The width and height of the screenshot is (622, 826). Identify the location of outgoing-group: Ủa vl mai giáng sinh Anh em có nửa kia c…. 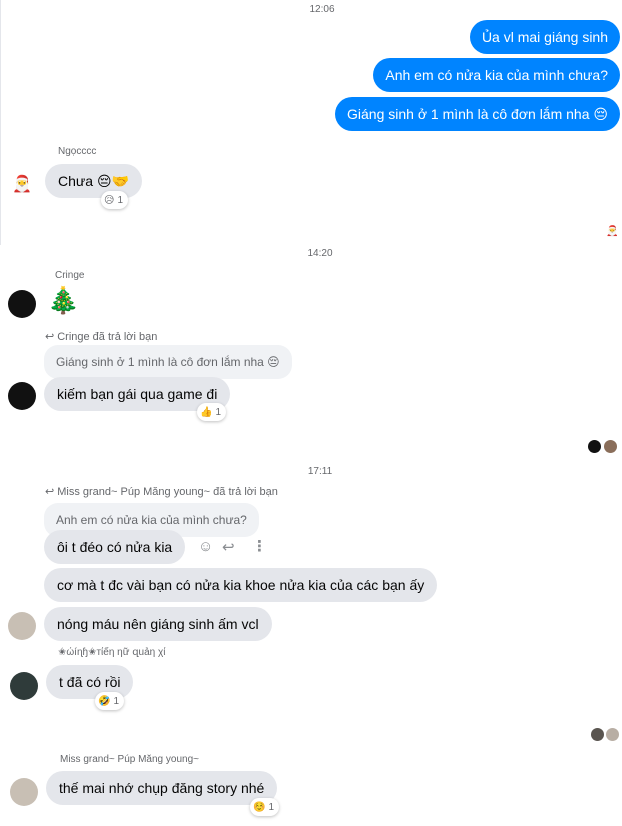
(472, 76).